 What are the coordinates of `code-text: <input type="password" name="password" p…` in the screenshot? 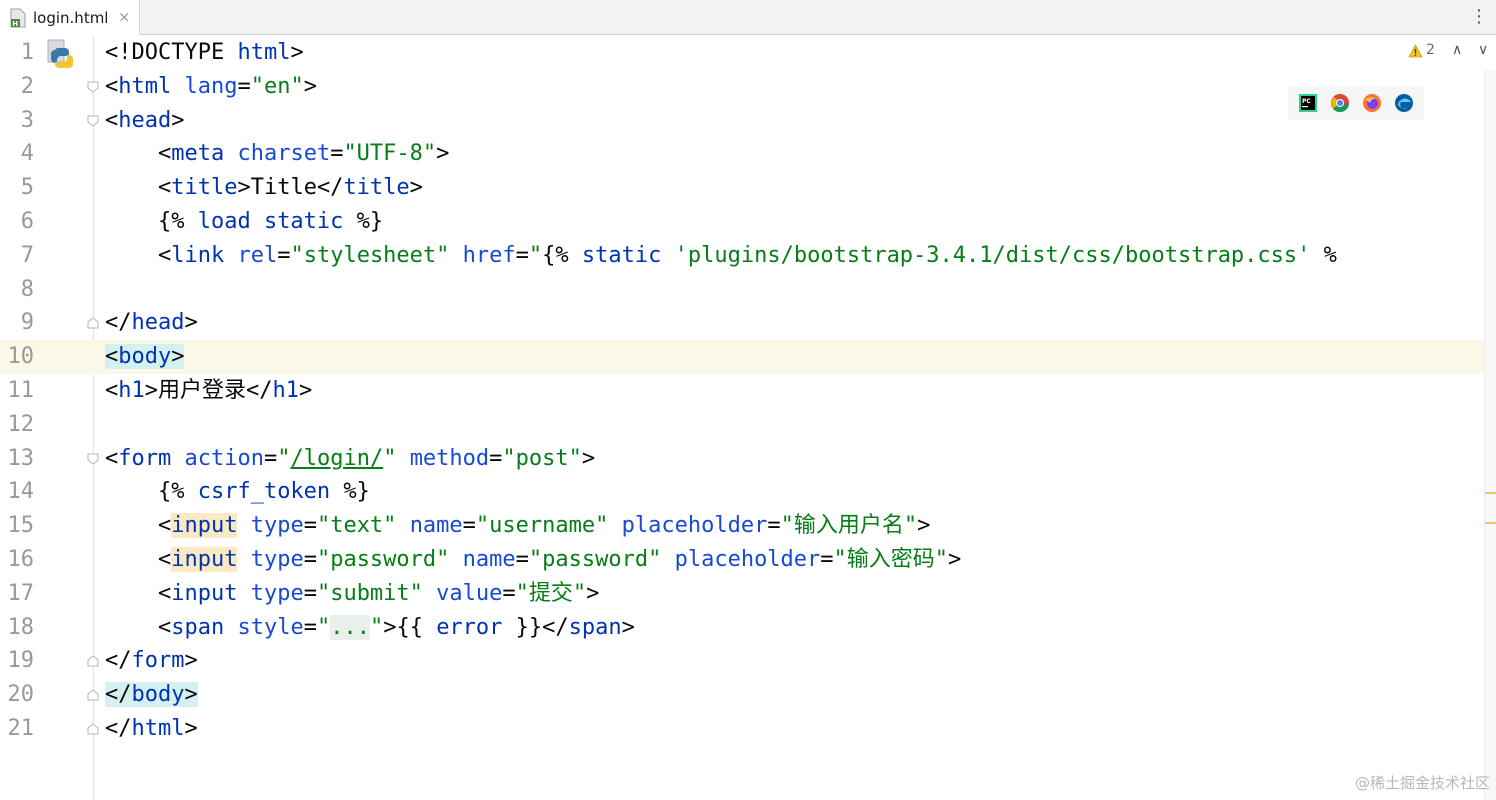 It's located at (533, 560).